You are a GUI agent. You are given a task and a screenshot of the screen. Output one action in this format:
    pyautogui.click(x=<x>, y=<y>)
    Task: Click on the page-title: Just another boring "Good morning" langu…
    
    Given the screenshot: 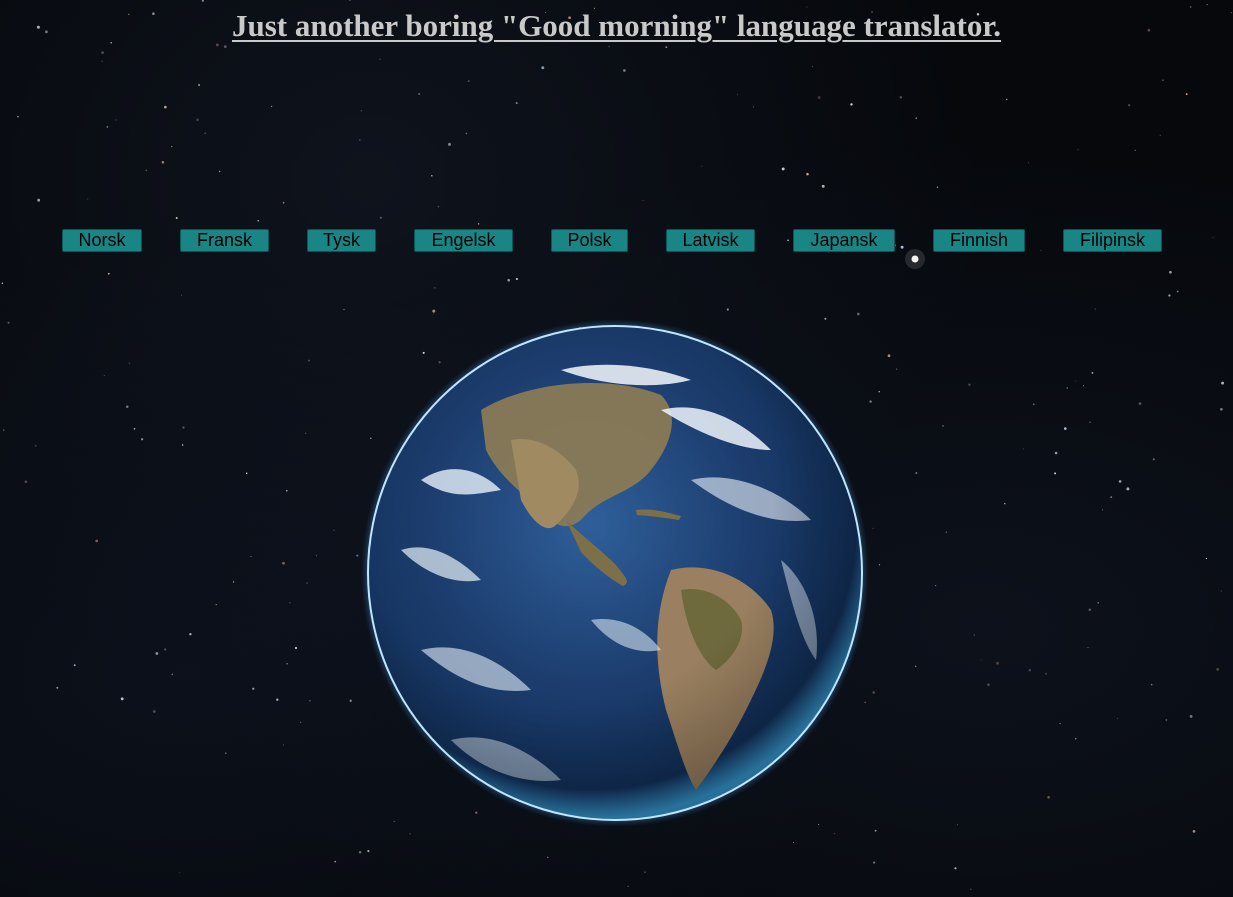 What is the action you would take?
    pyautogui.click(x=616, y=25)
    